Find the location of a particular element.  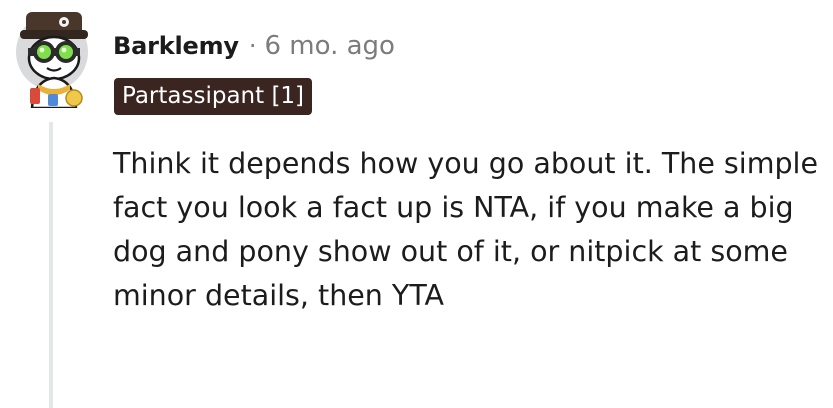

user-avatar is located at coordinates (54, 59).